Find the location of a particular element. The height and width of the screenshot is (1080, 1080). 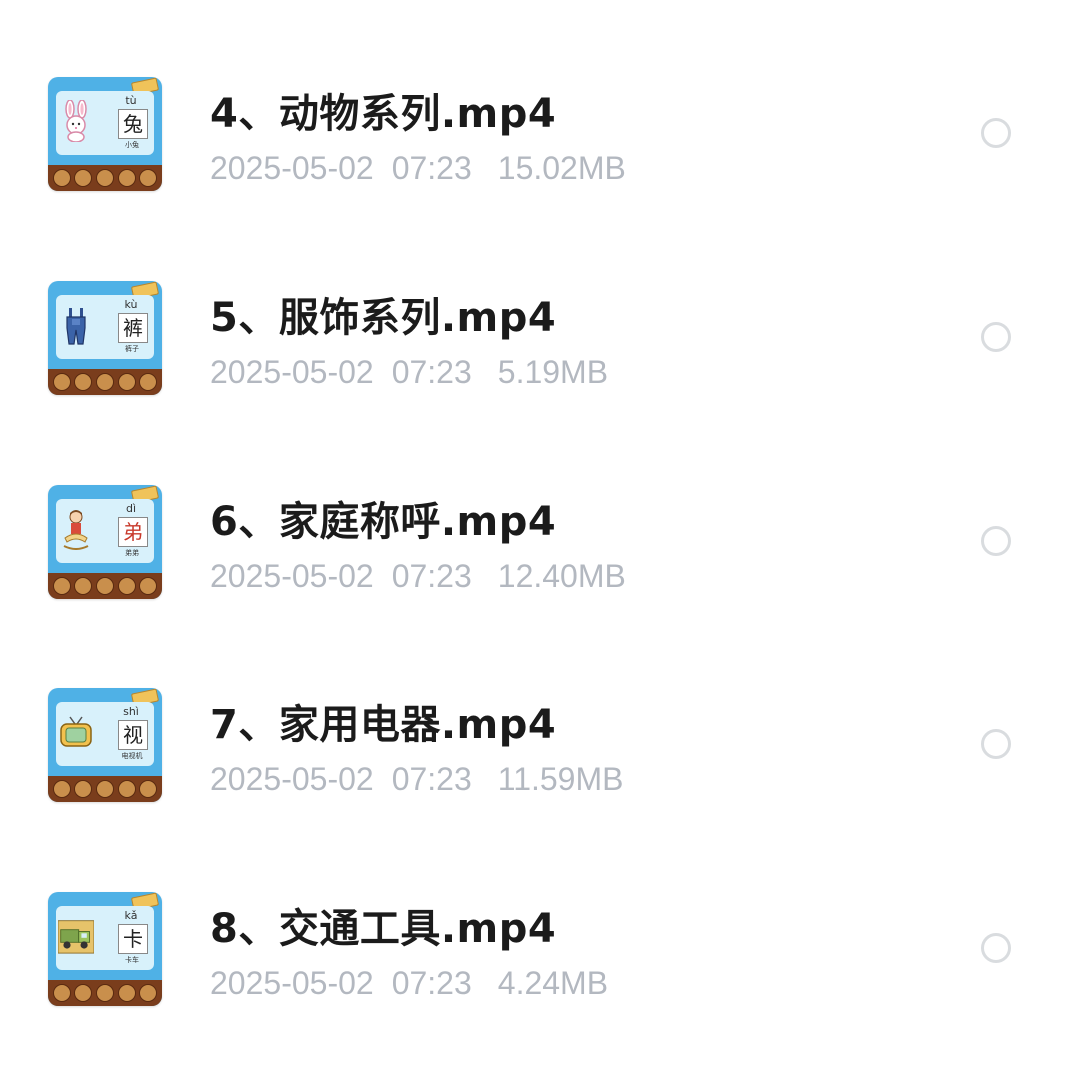

thumbnail-character: 裤 is located at coordinates (133, 328).